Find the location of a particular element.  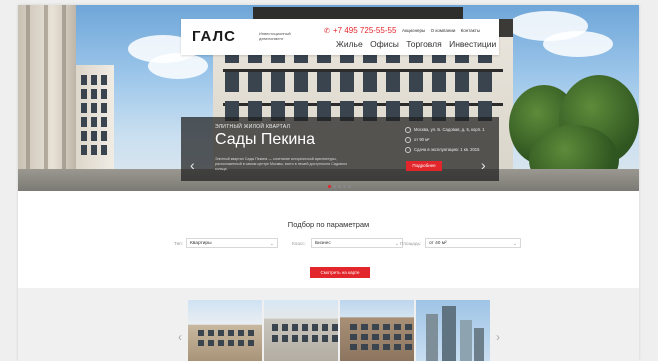

nav-housing: Жилье is located at coordinates (349, 44).